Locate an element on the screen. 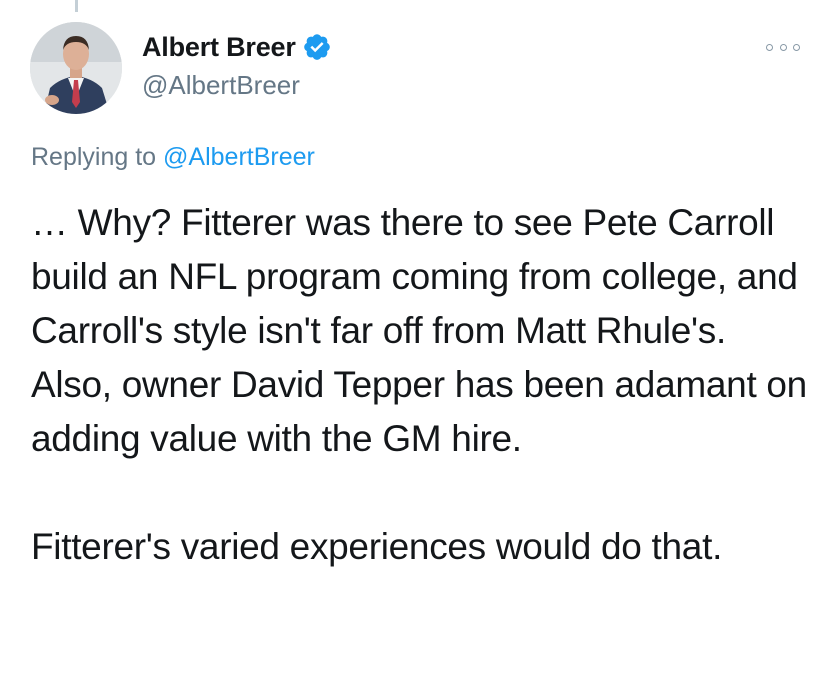 The image size is (828, 692). verified-badge-icon is located at coordinates (317, 47).